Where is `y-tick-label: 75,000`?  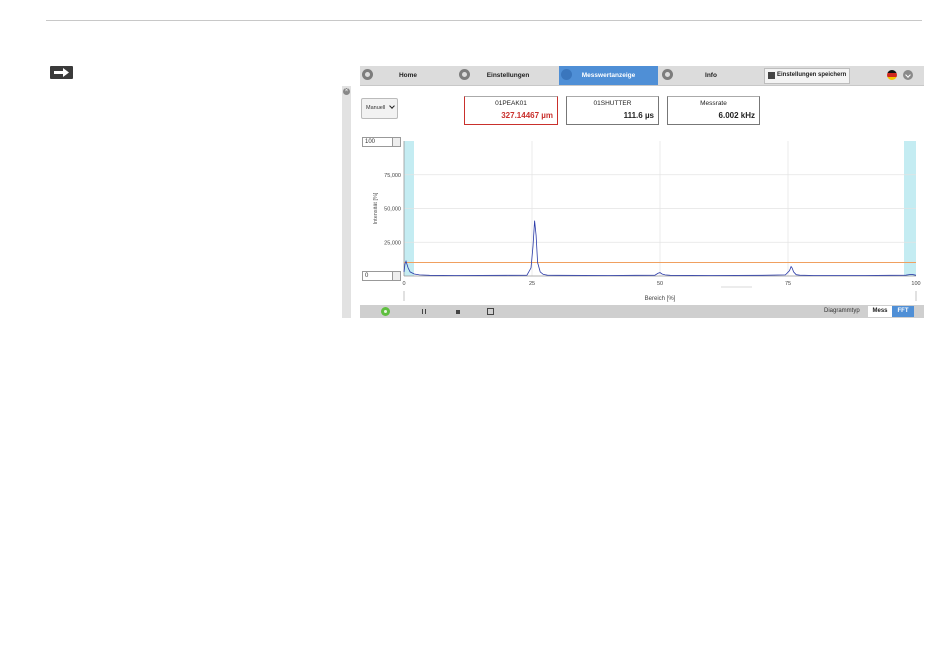 y-tick-label: 75,000 is located at coordinates (392, 176).